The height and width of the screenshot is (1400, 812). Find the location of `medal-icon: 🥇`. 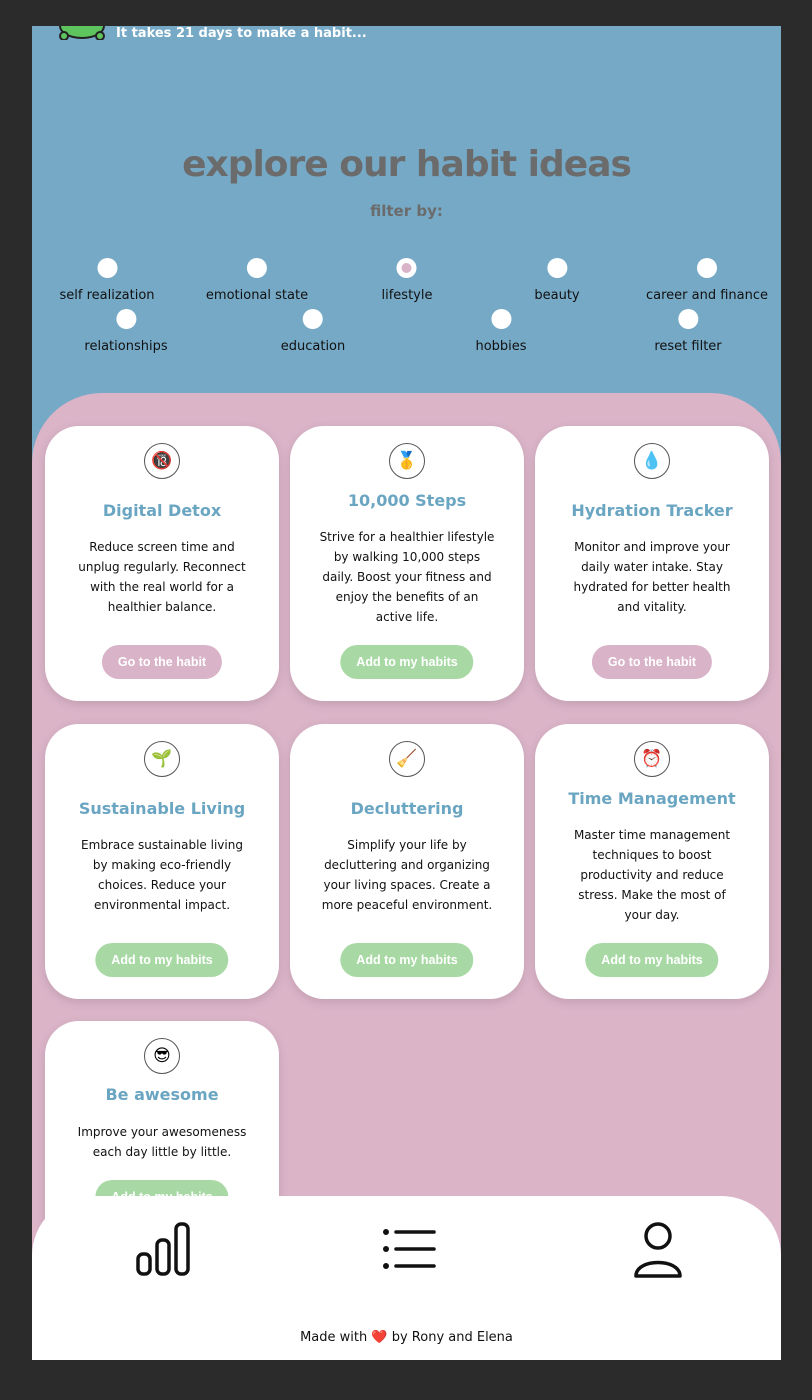

medal-icon: 🥇 is located at coordinates (407, 461).